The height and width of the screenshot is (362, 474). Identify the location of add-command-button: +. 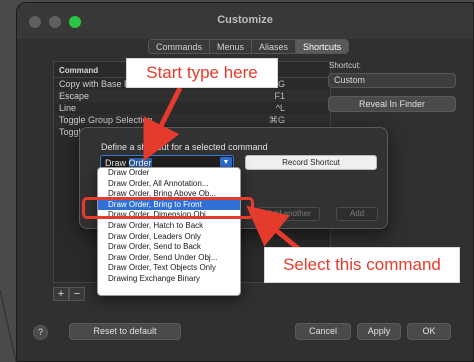
(61, 294).